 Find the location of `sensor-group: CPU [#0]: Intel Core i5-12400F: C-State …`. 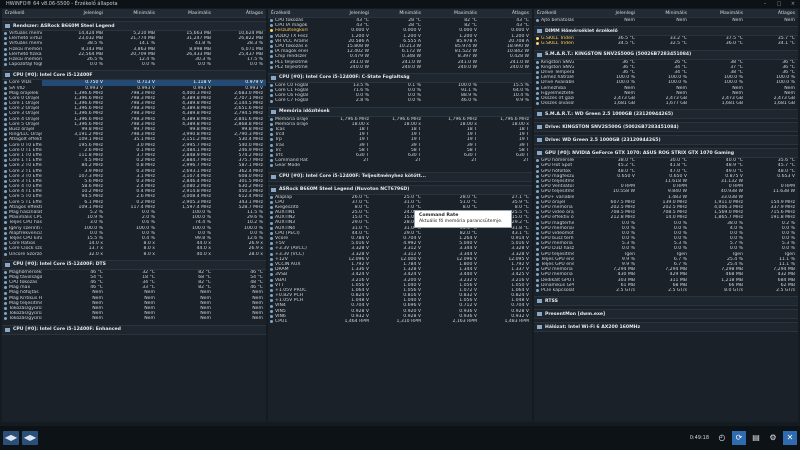

sensor-group: CPU [#0]: Intel Core i5-12400F: C-State … is located at coordinates (400, 77).